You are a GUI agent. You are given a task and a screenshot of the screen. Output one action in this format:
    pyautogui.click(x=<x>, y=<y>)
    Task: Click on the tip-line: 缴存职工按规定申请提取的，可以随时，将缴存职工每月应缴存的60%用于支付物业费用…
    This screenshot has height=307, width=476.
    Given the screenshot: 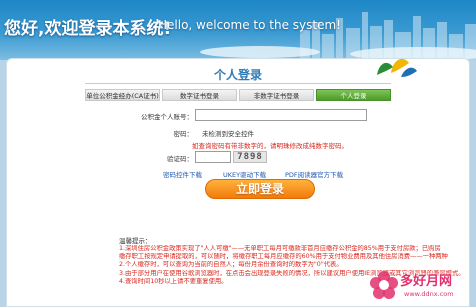 What is the action you would take?
    pyautogui.click(x=283, y=257)
    